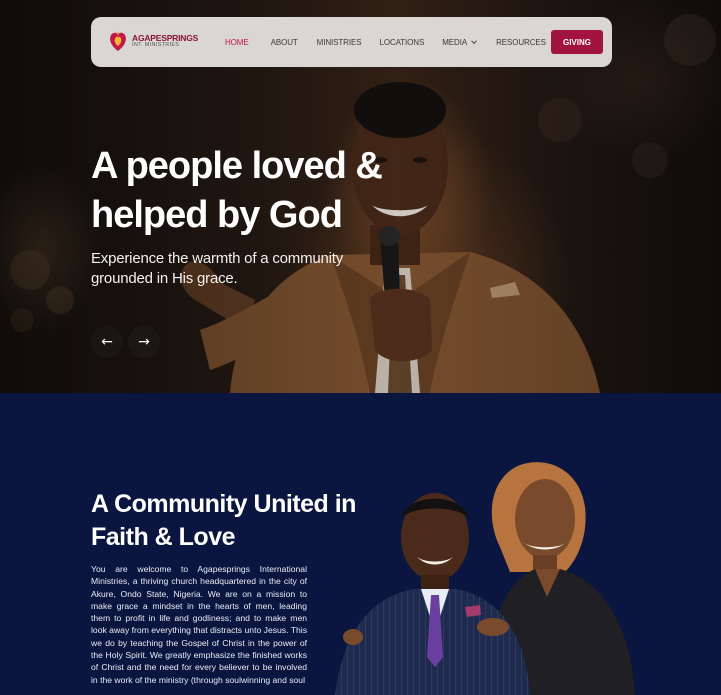 This screenshot has height=695, width=721. I want to click on nav-link-locations: LOCATIONS, so click(401, 42).